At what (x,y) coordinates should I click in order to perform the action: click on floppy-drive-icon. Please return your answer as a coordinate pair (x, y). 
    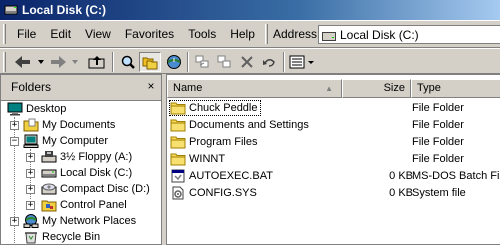
    Looking at the image, I should click on (49, 157).